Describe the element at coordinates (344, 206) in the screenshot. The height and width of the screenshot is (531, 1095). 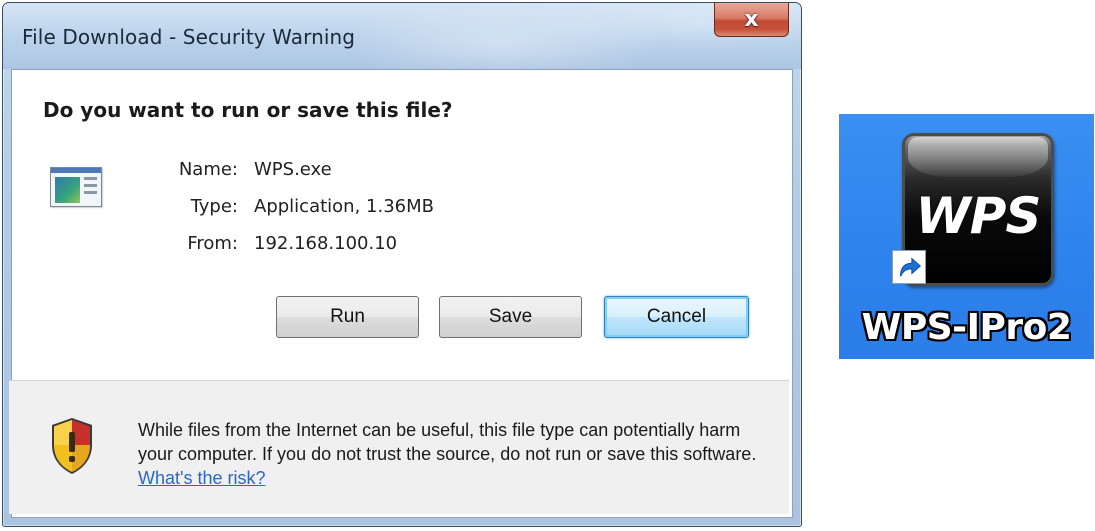
I see `type-value: Application, 1.36MB` at that location.